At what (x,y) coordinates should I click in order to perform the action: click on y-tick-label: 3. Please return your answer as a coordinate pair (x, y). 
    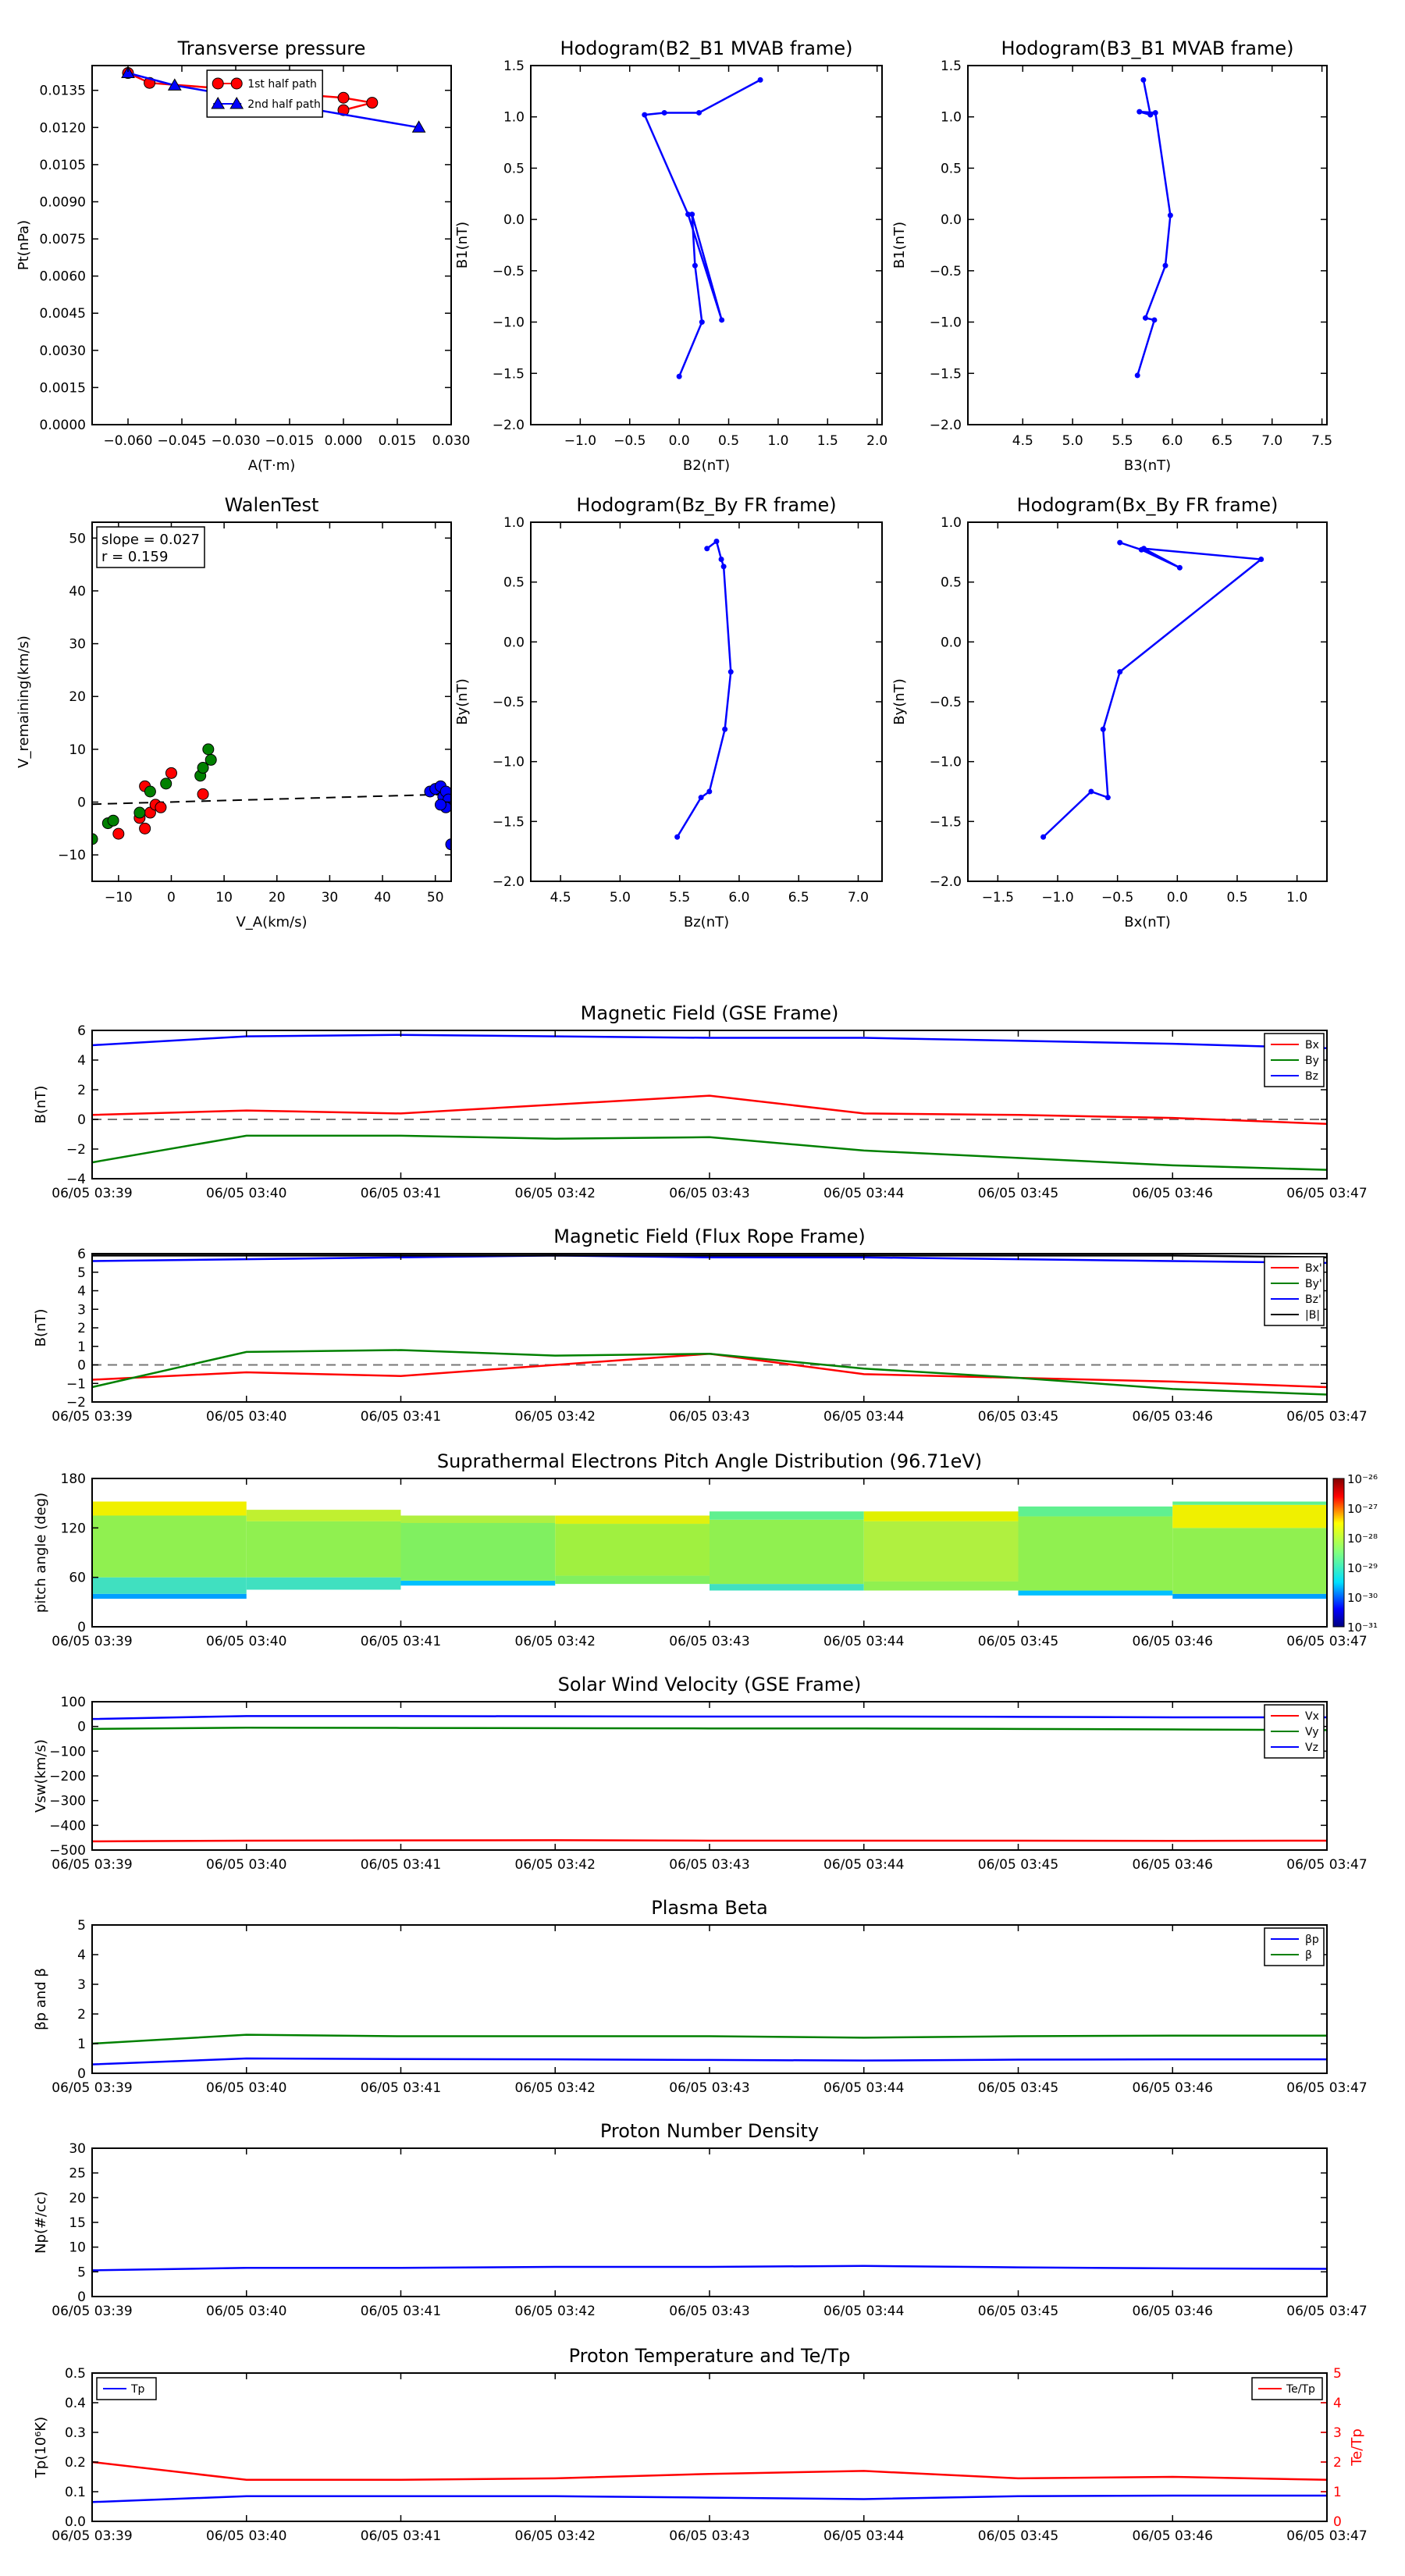
    Looking at the image, I should click on (81, 1310).